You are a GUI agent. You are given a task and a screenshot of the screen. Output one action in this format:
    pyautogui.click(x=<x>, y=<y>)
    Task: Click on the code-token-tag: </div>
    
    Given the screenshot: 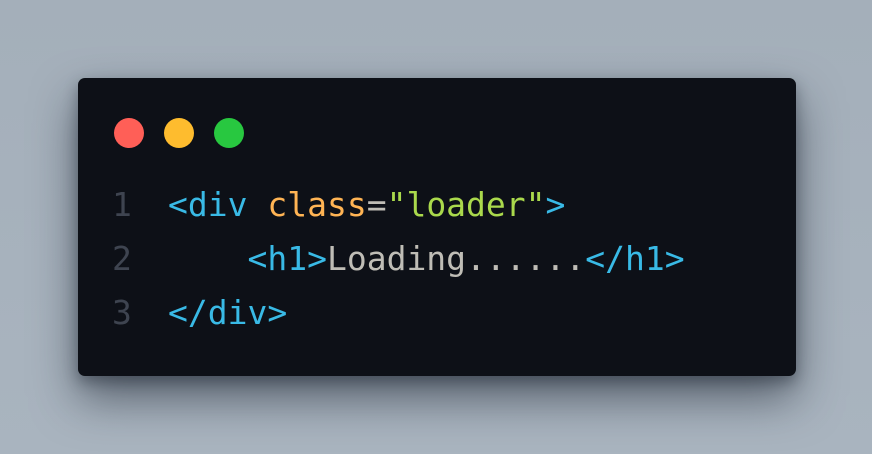 What is the action you would take?
    pyautogui.click(x=228, y=312)
    